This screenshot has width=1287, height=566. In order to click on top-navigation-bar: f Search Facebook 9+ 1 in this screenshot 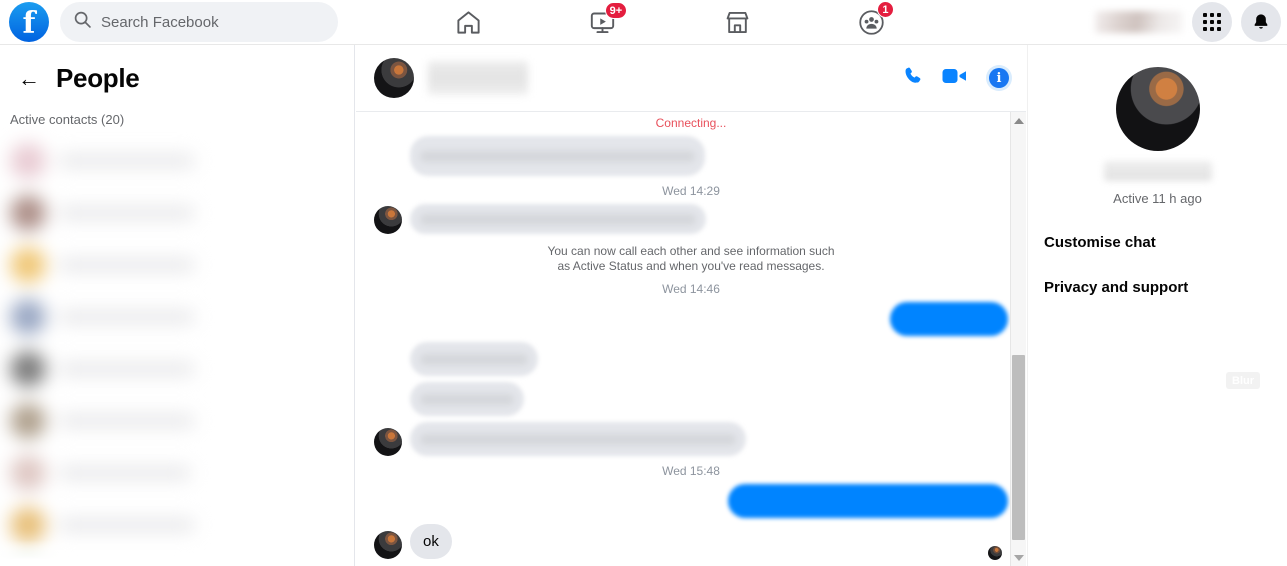, I will do `click(643, 22)`.